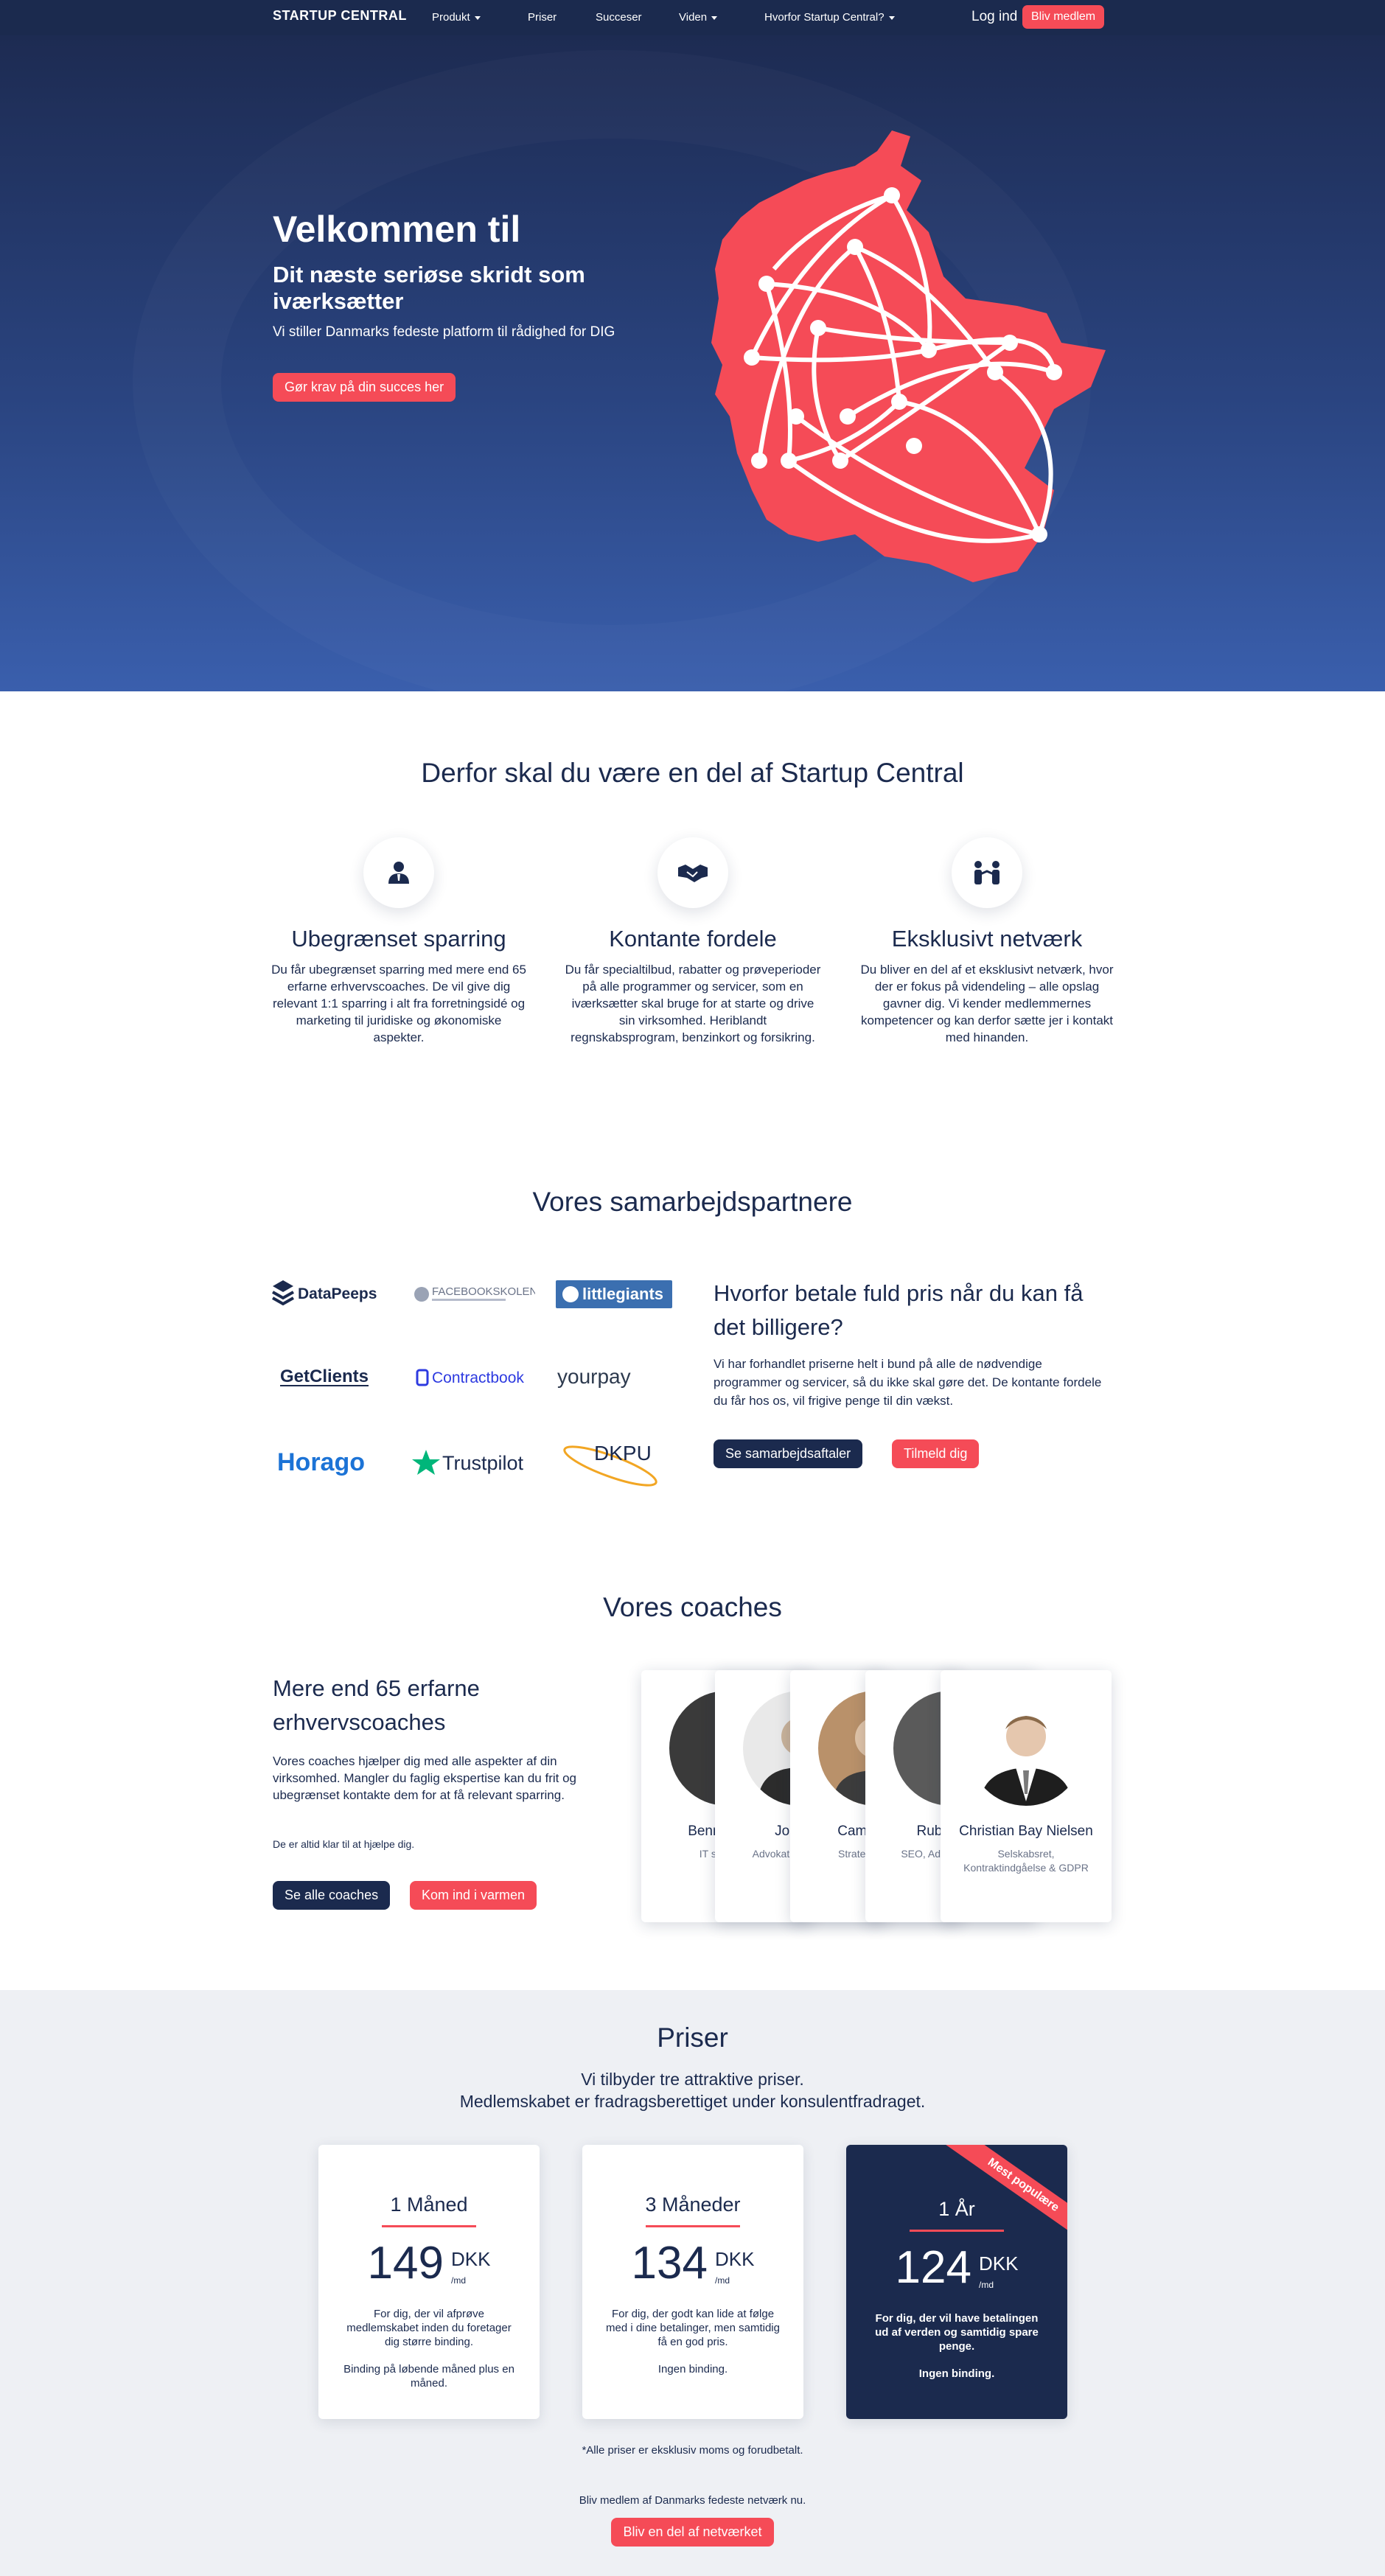 The height and width of the screenshot is (2576, 1385). I want to click on nav-item-produkt: Produkt, so click(456, 17).